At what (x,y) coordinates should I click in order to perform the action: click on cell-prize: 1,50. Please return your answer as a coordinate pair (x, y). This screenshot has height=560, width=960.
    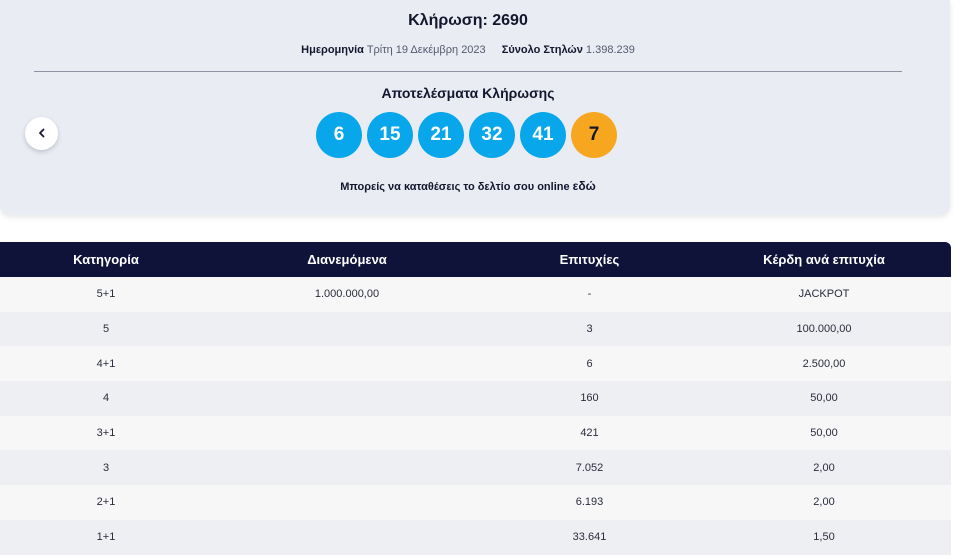
    Looking at the image, I should click on (824, 537).